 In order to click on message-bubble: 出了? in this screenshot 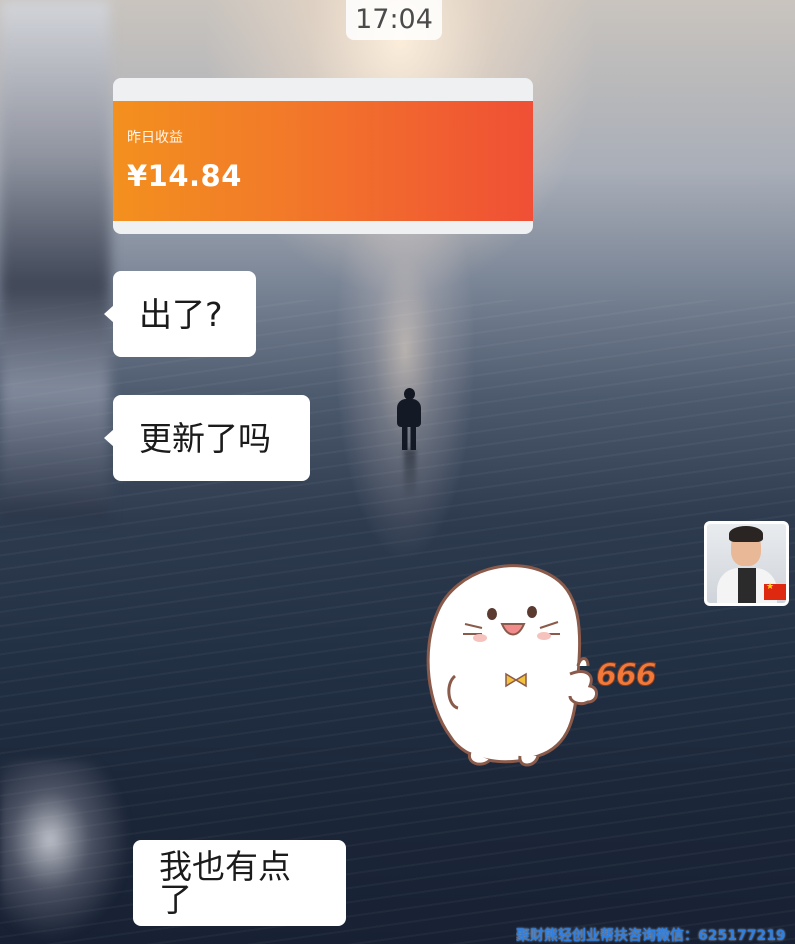, I will do `click(180, 314)`.